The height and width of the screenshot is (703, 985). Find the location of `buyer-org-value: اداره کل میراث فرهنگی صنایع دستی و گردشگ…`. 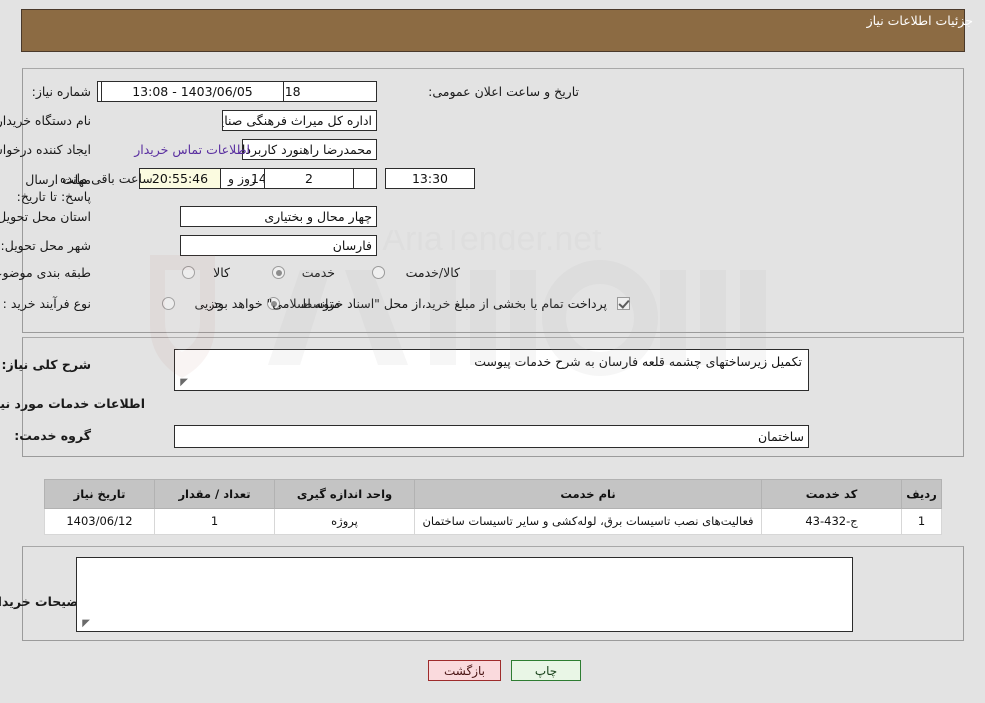

buyer-org-value: اداره کل میراث فرهنگی صنایع دستی و گردشگ… is located at coordinates (299, 120).